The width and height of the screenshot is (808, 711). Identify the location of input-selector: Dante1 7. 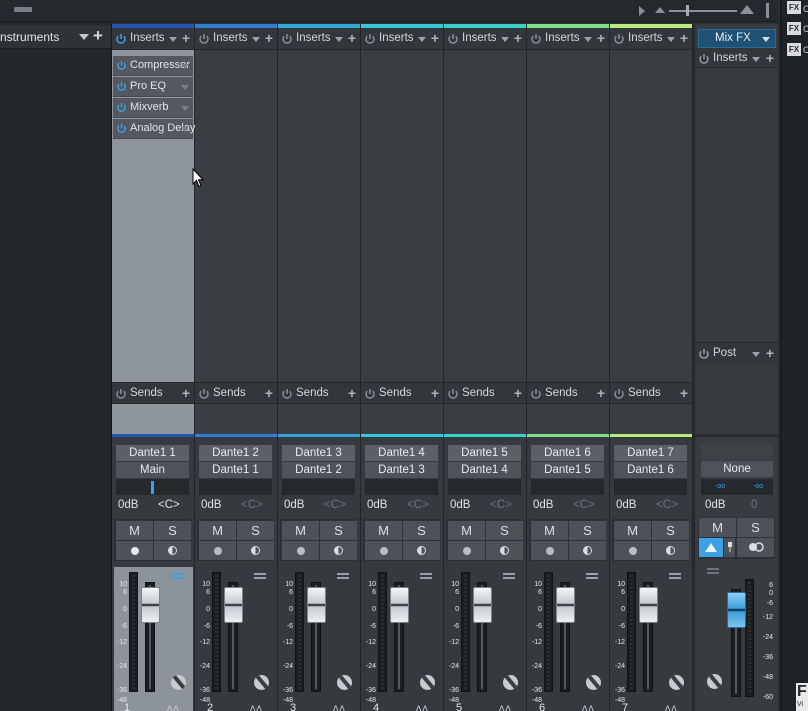
(650, 453).